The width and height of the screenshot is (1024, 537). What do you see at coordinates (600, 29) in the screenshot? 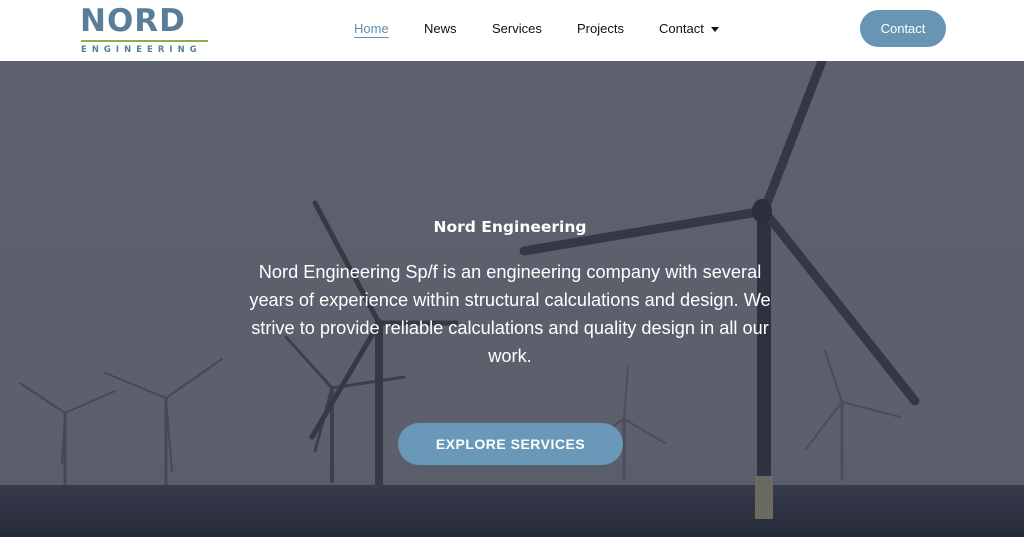
I see `nav-item-projects: Projects` at bounding box center [600, 29].